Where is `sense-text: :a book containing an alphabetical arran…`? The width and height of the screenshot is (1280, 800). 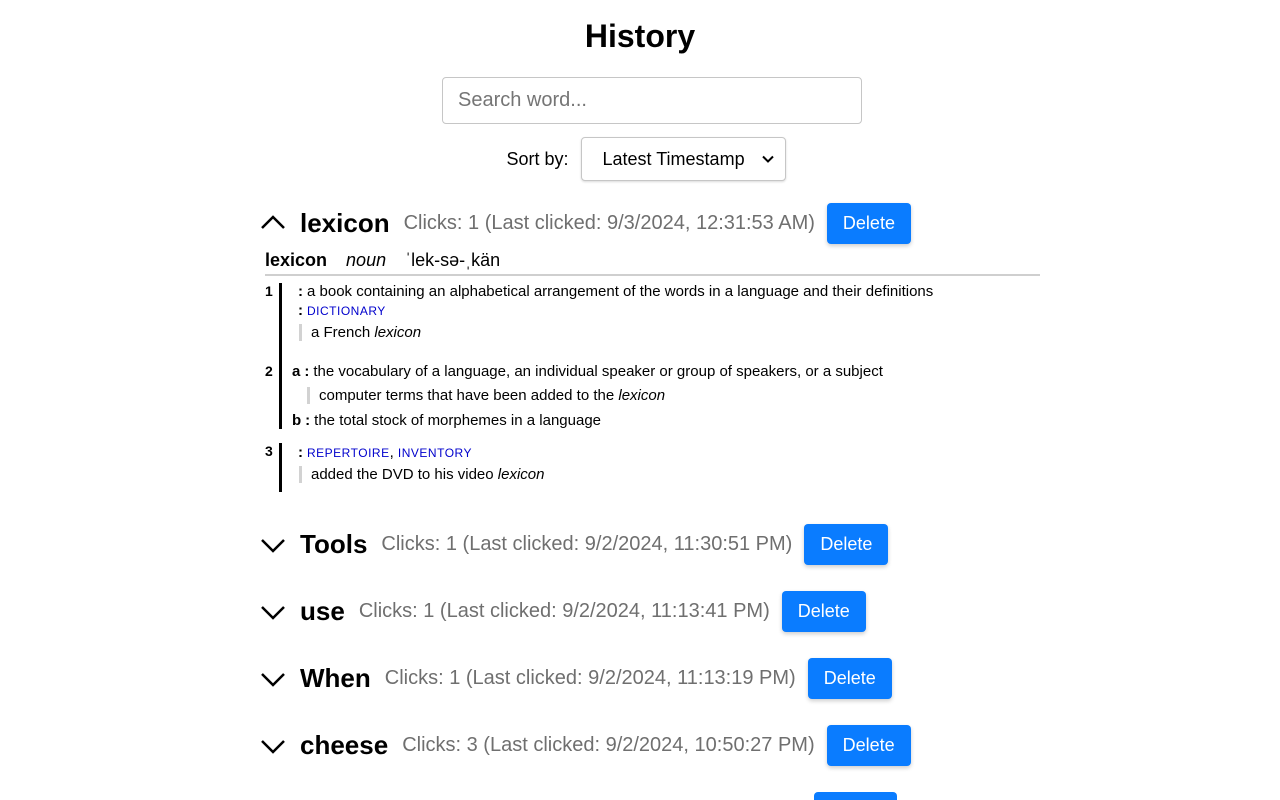 sense-text: :a book containing an alphabetical arran… is located at coordinates (616, 291).